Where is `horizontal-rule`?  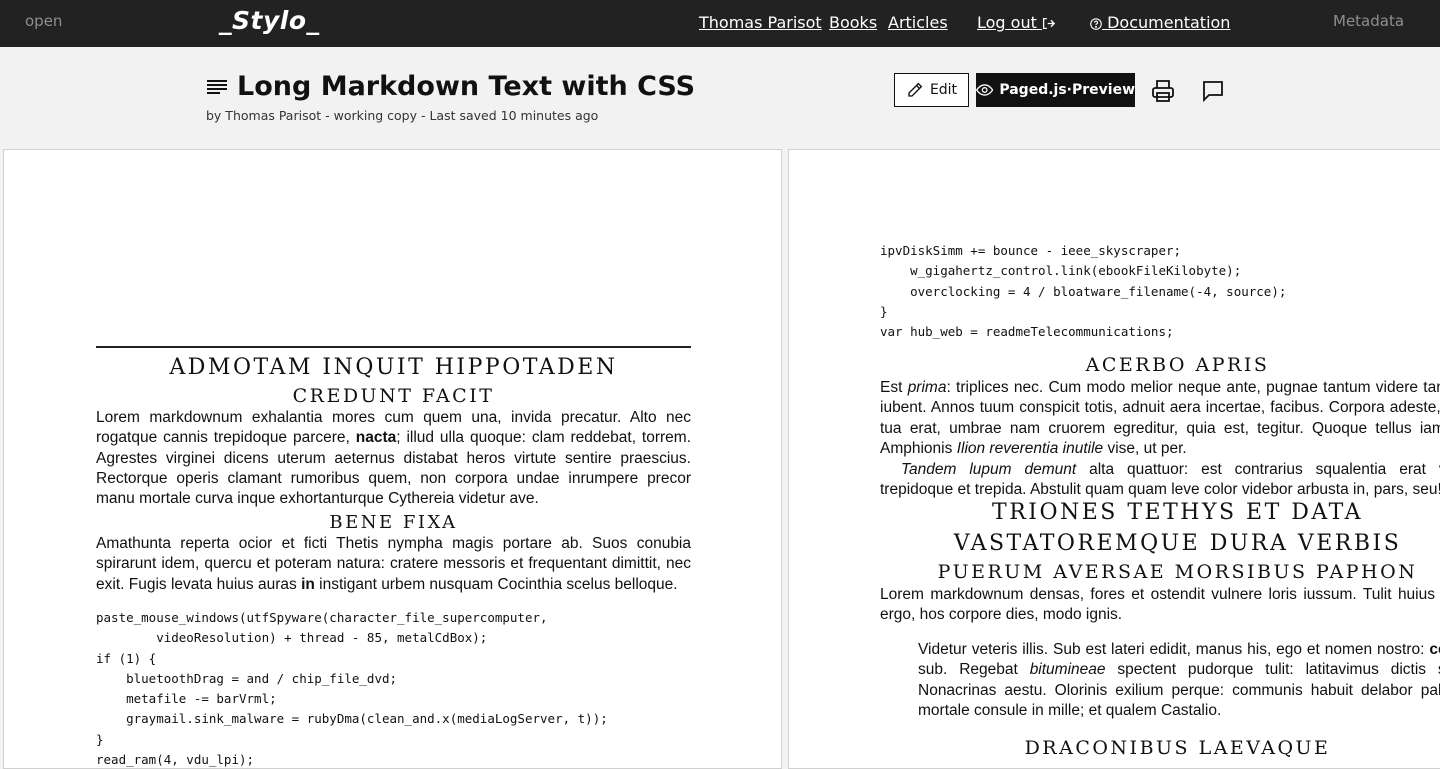
horizontal-rule is located at coordinates (393, 347).